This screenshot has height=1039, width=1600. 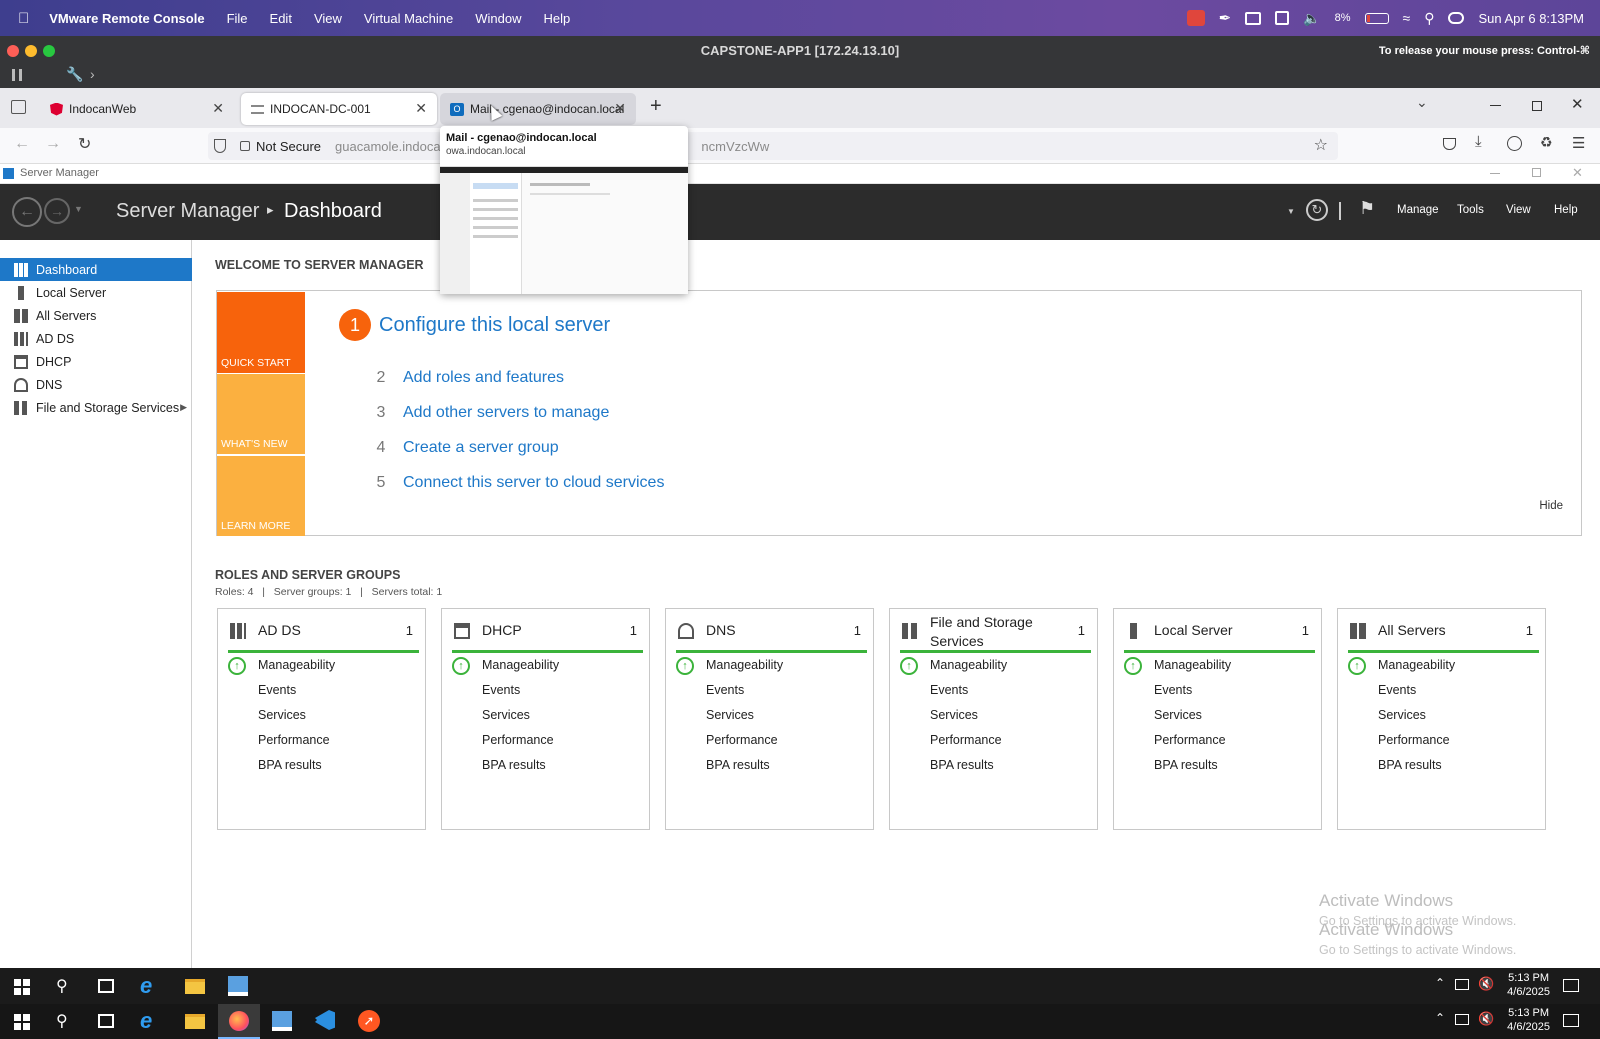 What do you see at coordinates (84, 144) in the screenshot?
I see `reload-icon: ↻` at bounding box center [84, 144].